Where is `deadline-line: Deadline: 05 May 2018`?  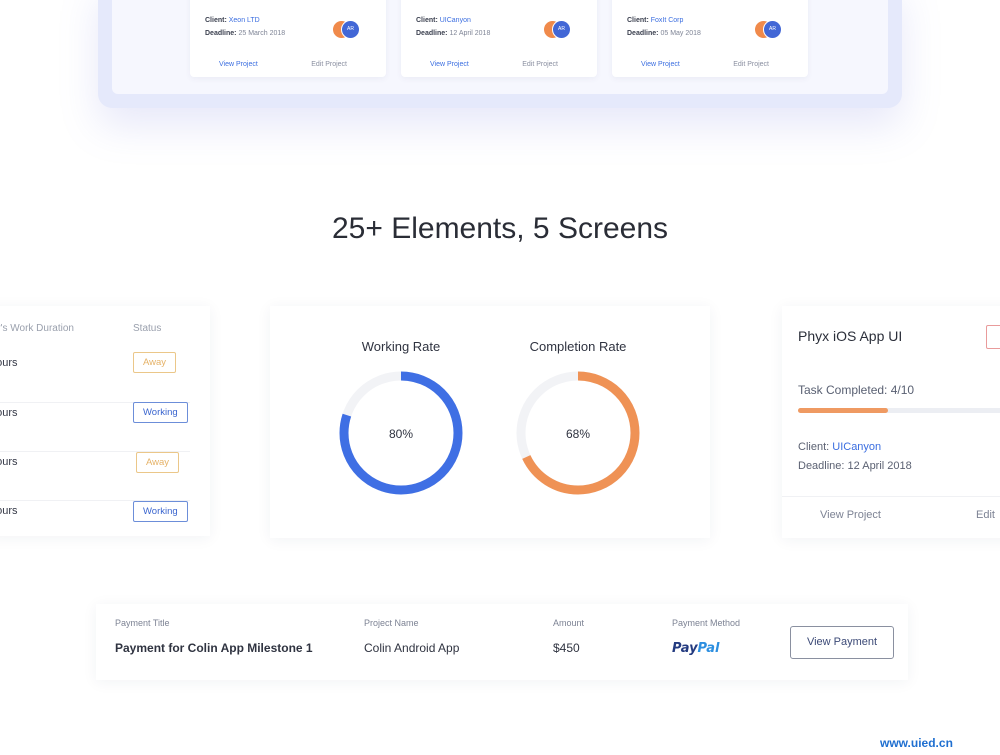
deadline-line: Deadline: 05 May 2018 is located at coordinates (664, 33).